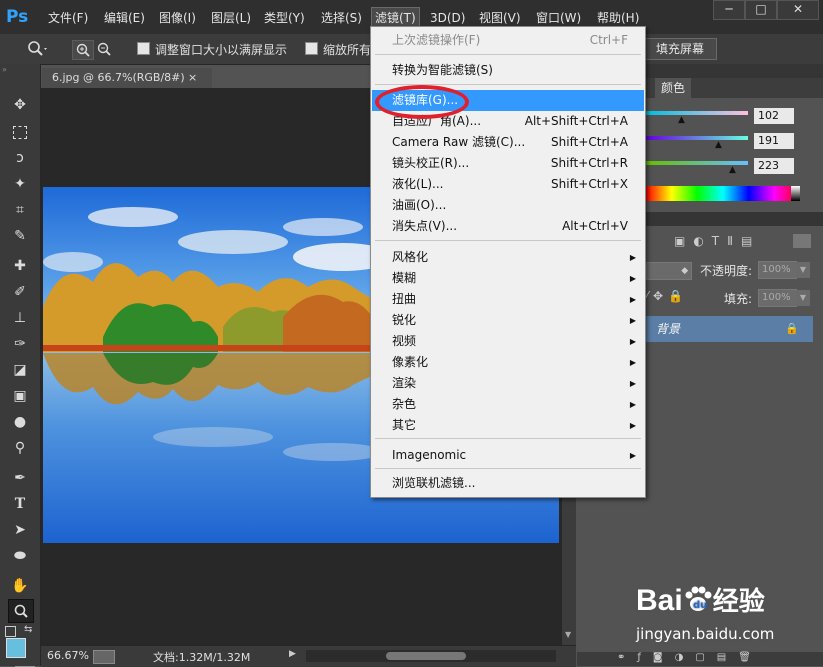 This screenshot has width=823, height=667. Describe the element at coordinates (508, 299) in the screenshot. I see `menu-item-distort: 扭曲 ▶` at that location.